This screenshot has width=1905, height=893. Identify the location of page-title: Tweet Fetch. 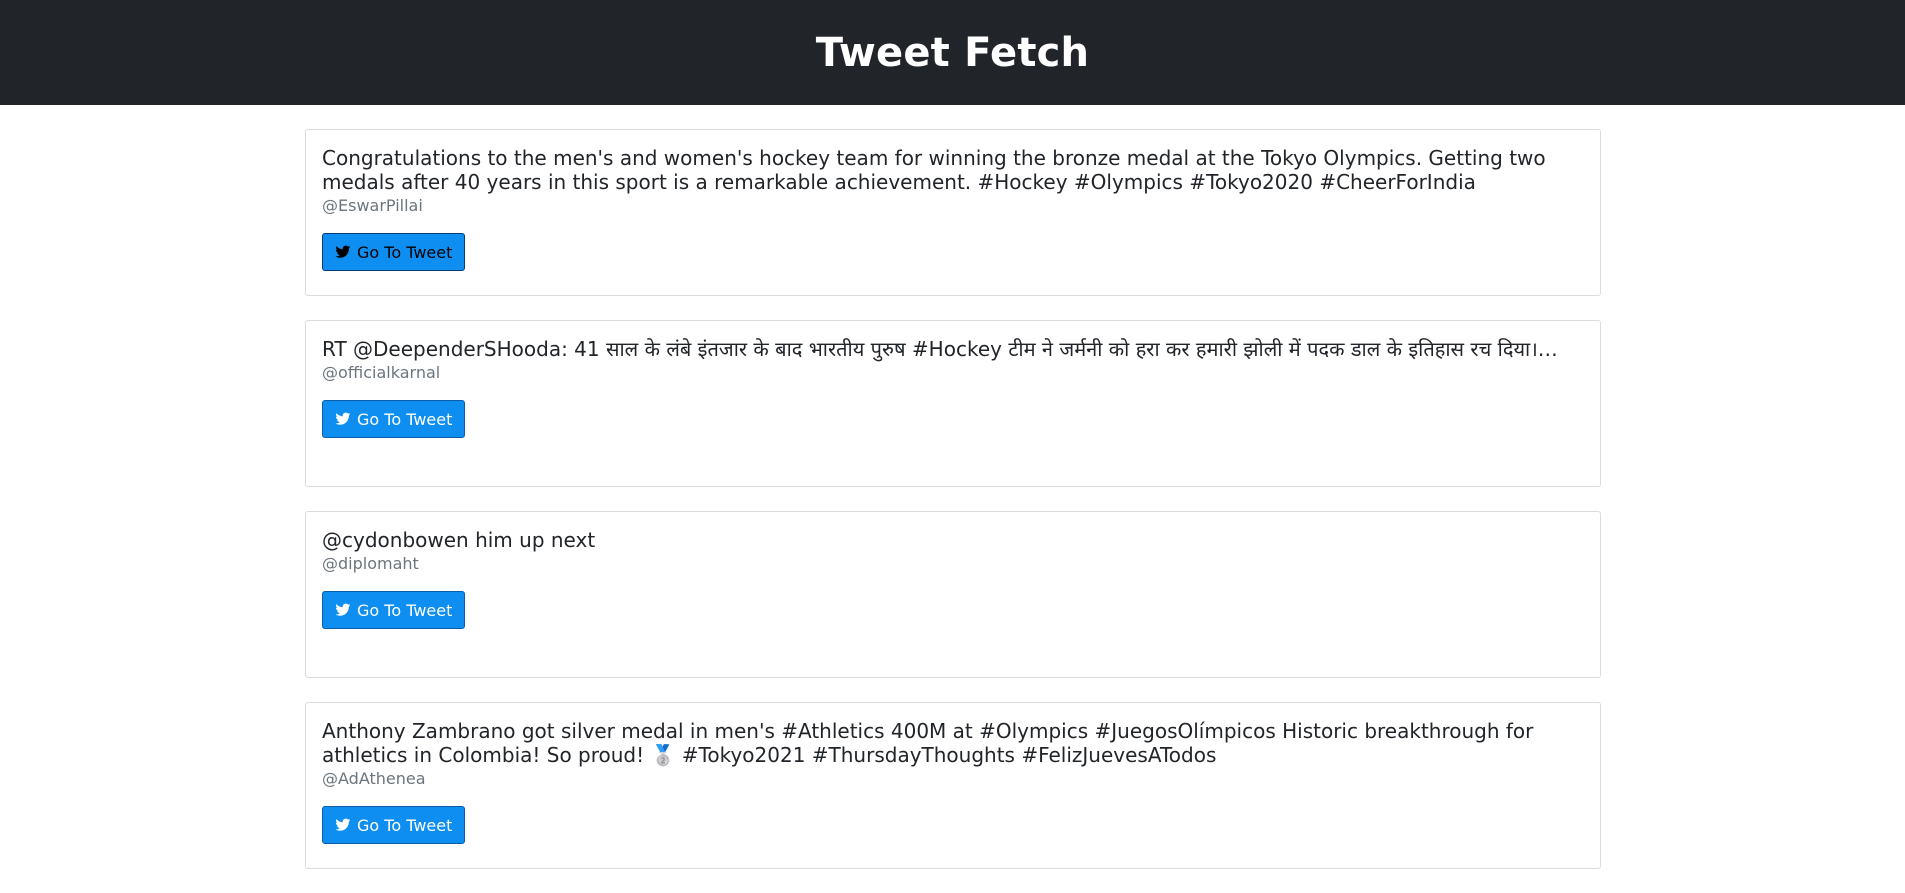
(952, 52).